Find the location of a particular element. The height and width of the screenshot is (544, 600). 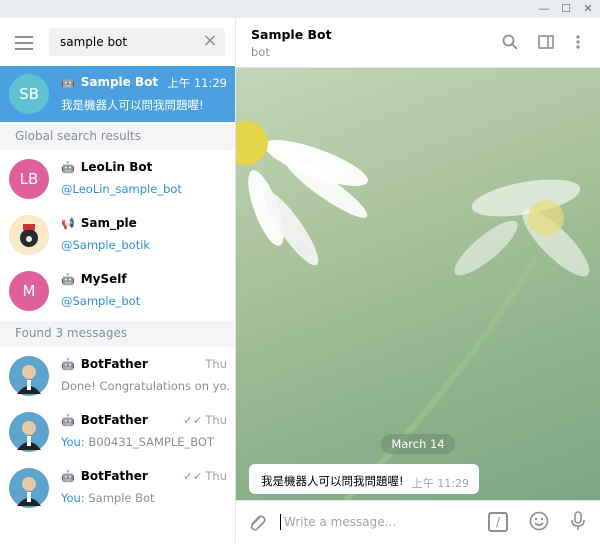

chat-item-sample-bot: SB 🤖 Sample Bot 上午 11:29 我是機器人可以問我問題喔! is located at coordinates (117, 94).